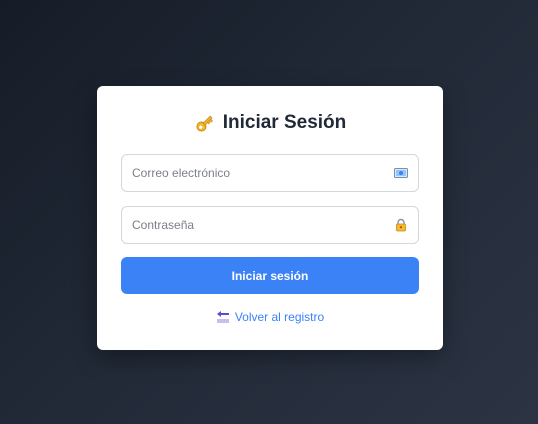 The height and width of the screenshot is (424, 538). I want to click on envelope-icon, so click(401, 173).